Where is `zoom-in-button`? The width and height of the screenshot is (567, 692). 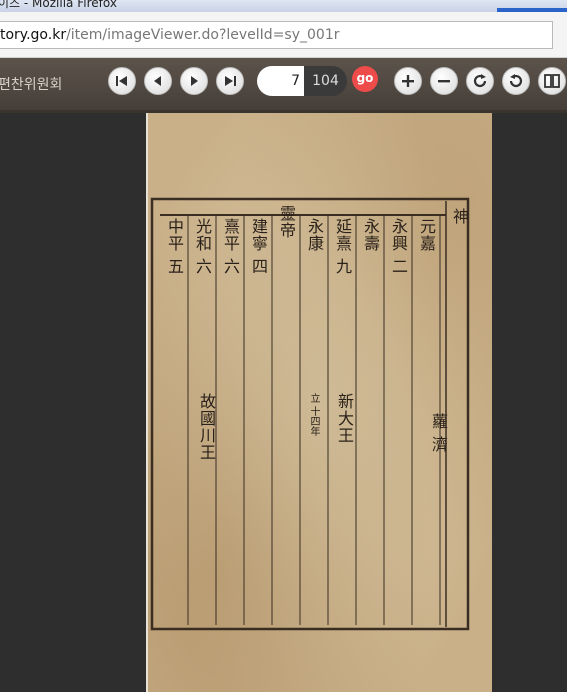 zoom-in-button is located at coordinates (408, 81).